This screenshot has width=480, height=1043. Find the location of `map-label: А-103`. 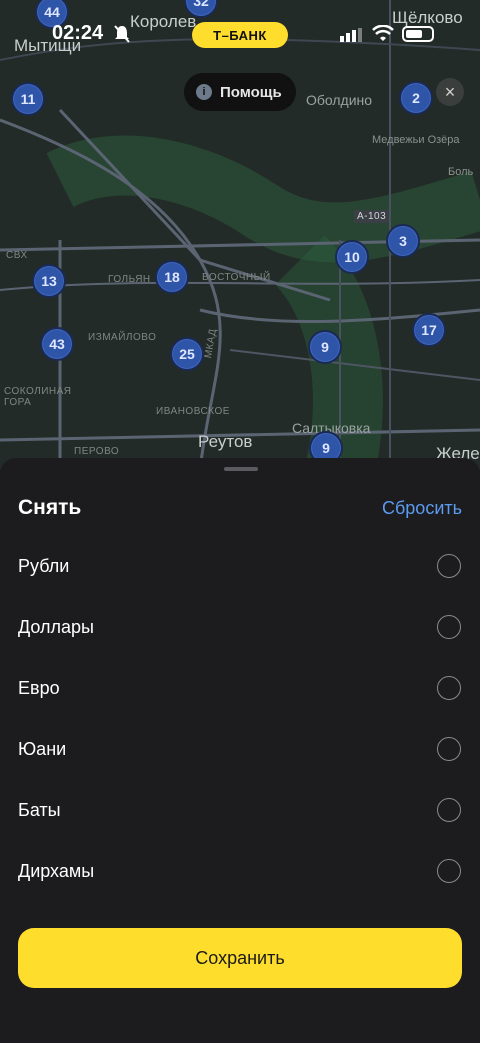

map-label: А-103 is located at coordinates (372, 216).